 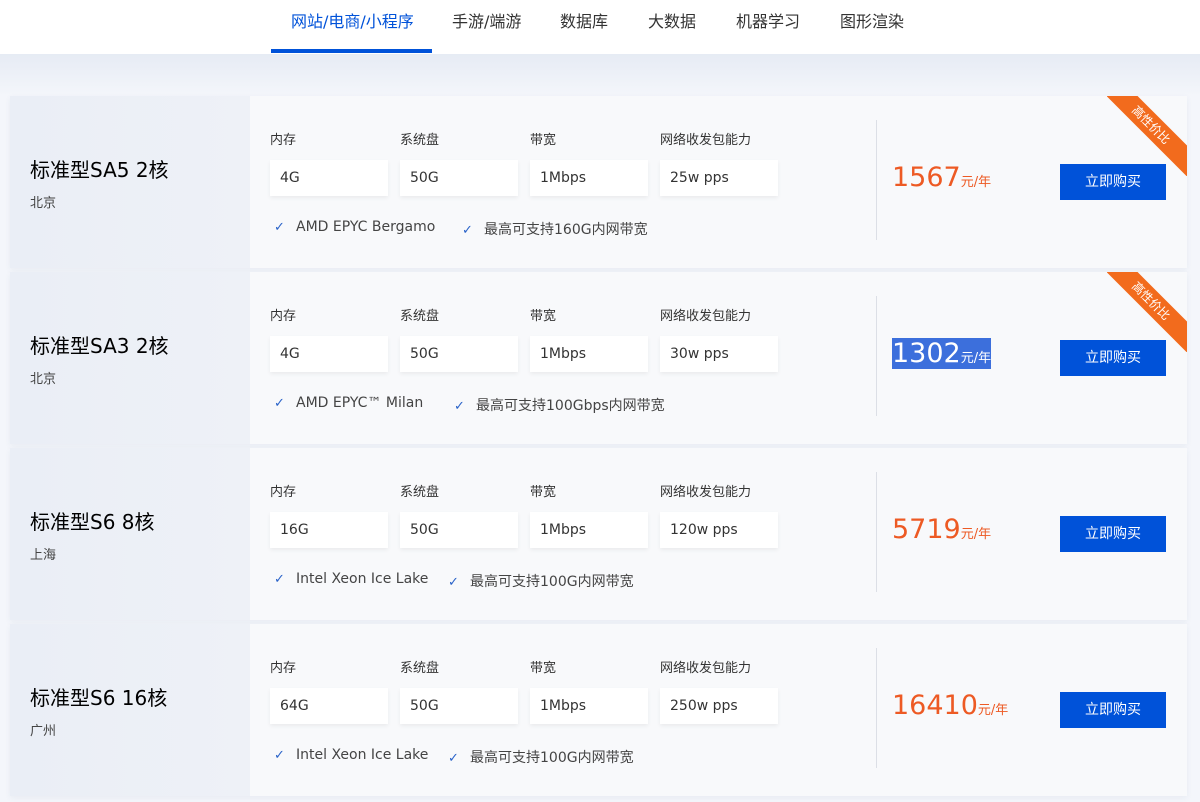 I want to click on feature-text: 最高可支持100Gbps内网带宽, so click(x=570, y=406).